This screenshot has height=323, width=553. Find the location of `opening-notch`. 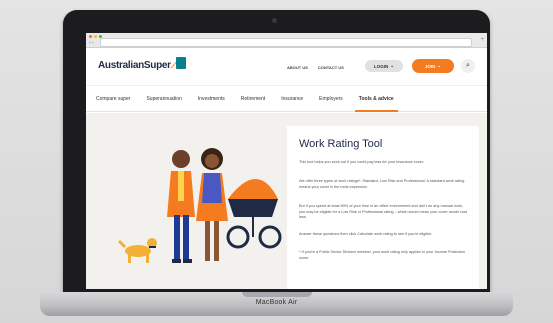

opening-notch is located at coordinates (277, 294).